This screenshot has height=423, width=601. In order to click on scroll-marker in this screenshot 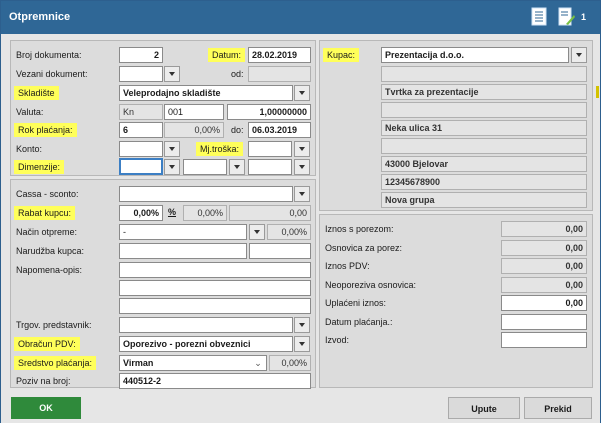, I will do `click(597, 92)`.